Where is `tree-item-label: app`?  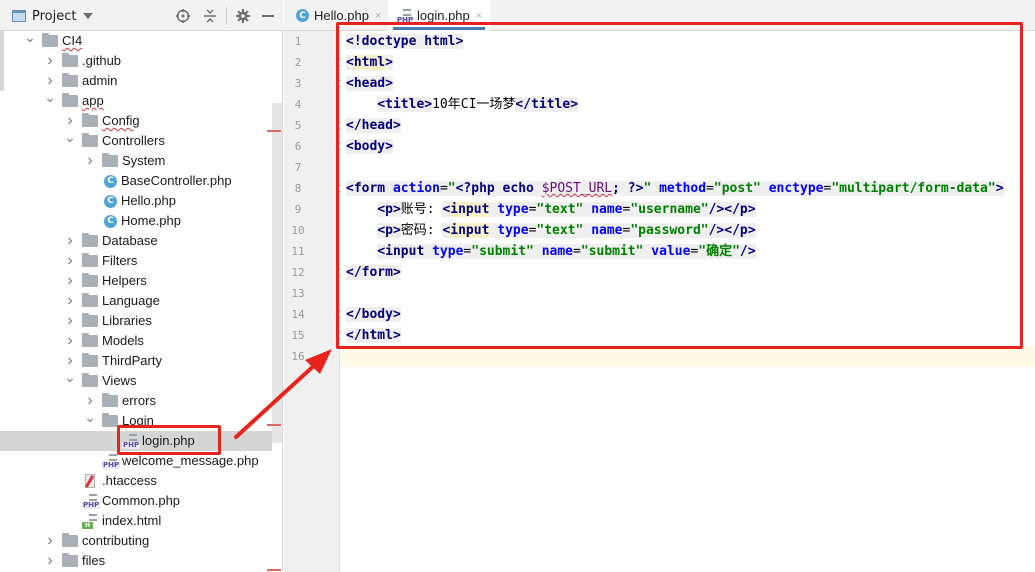
tree-item-label: app is located at coordinates (93, 100).